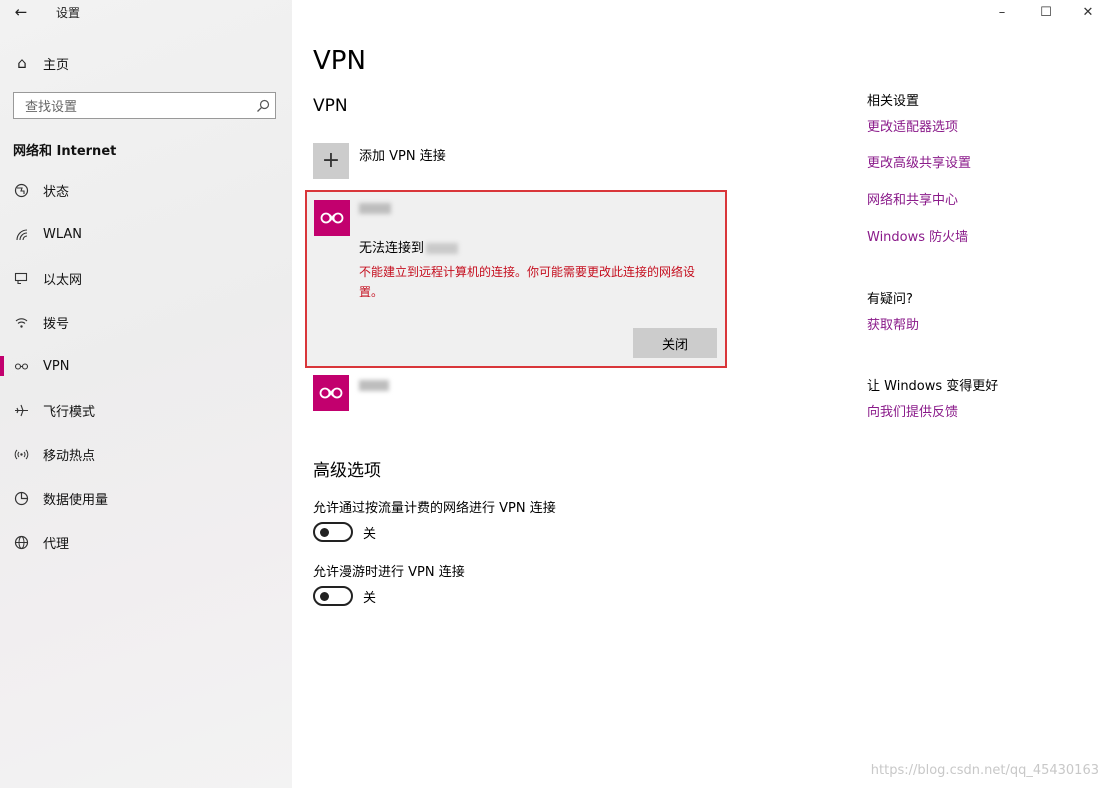 This screenshot has width=1107, height=788. I want to click on search-icon, so click(263, 106).